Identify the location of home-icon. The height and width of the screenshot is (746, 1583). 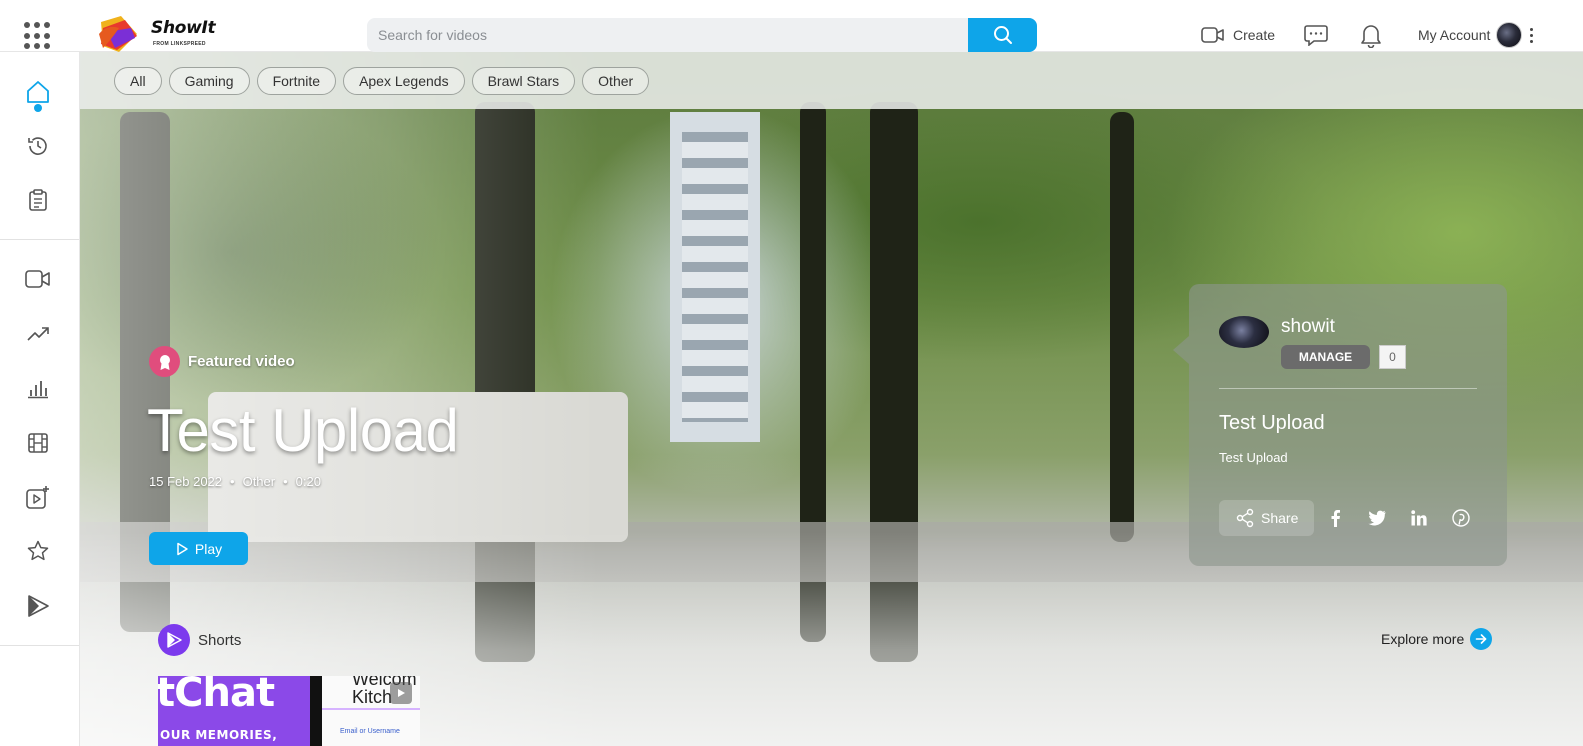
(38, 92).